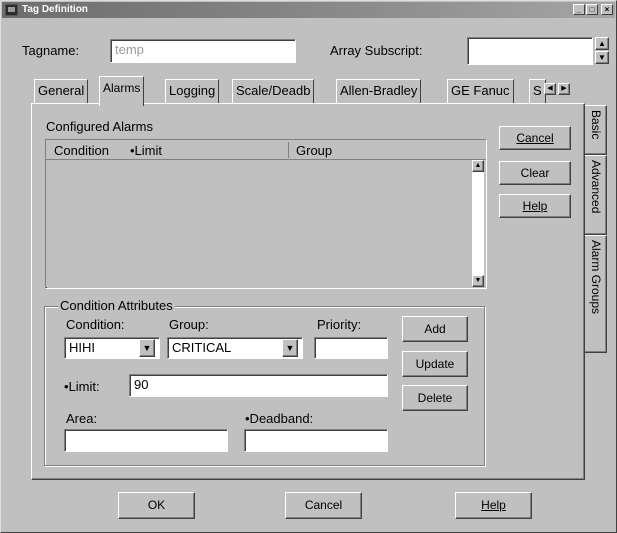  I want to click on add-button: Add, so click(435, 329).